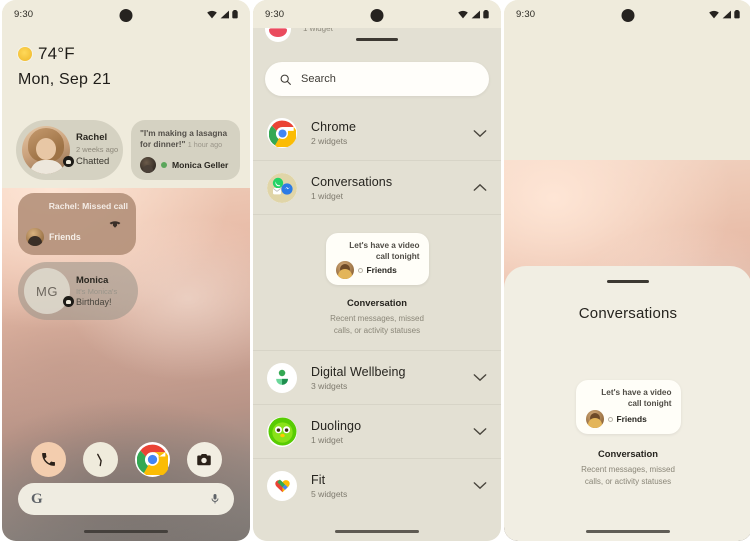  I want to click on microphone-icon, so click(215, 499).